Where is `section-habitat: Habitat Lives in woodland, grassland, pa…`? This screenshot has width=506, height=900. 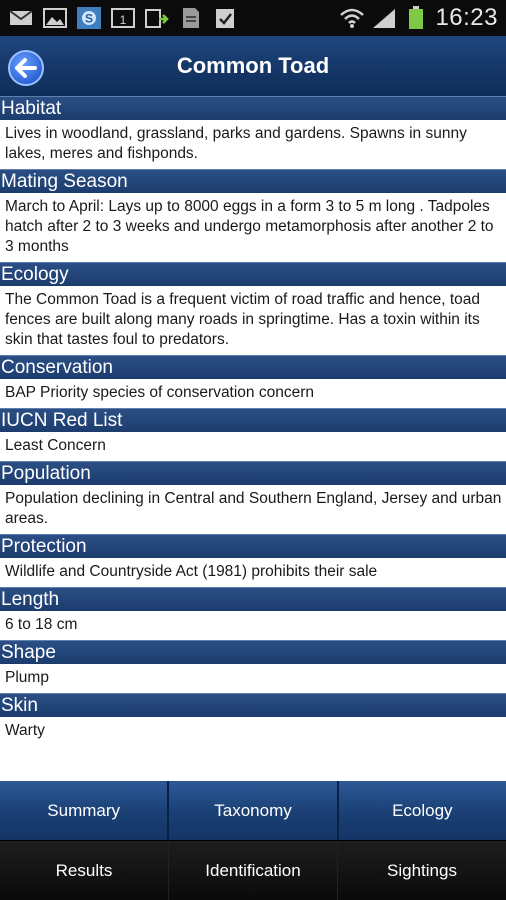
section-habitat: Habitat Lives in woodland, grassland, pa… is located at coordinates (253, 132).